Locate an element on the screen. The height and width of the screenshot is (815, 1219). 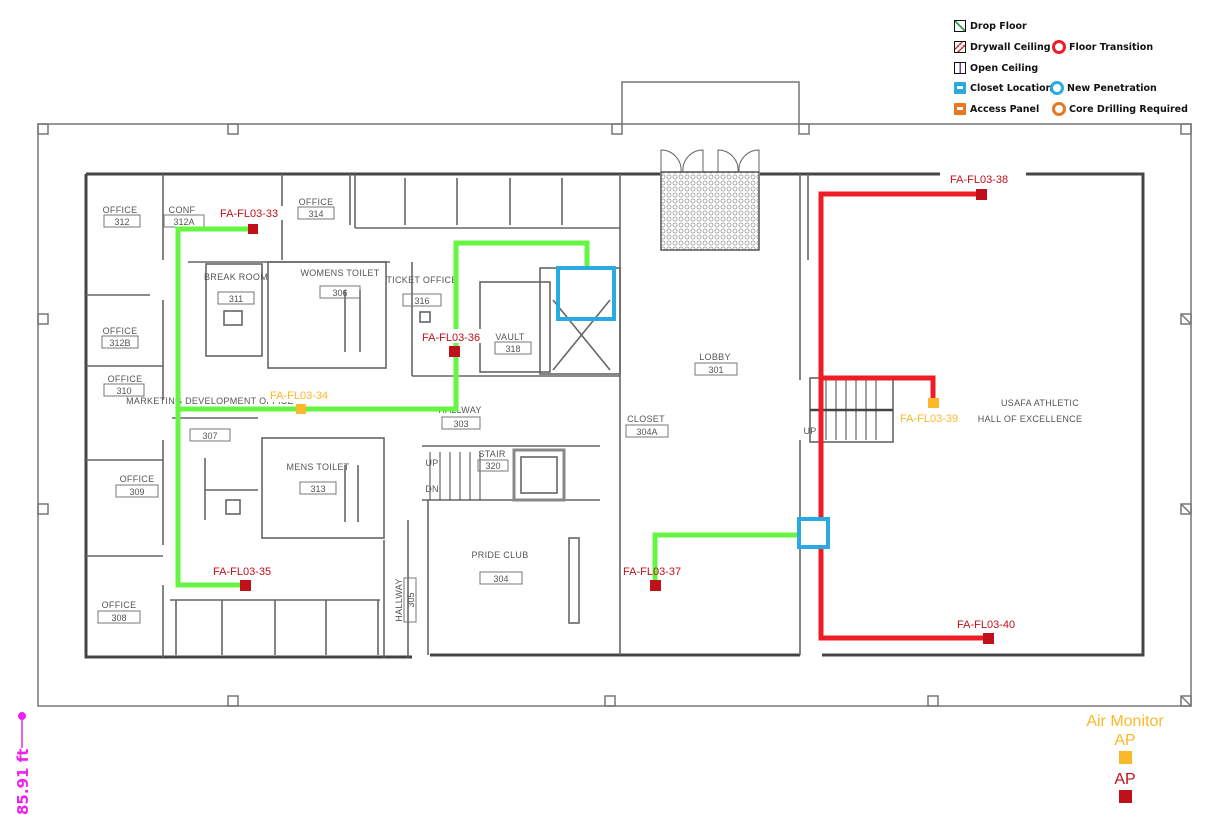
drop-floor-hatch-icon is located at coordinates (960, 26).